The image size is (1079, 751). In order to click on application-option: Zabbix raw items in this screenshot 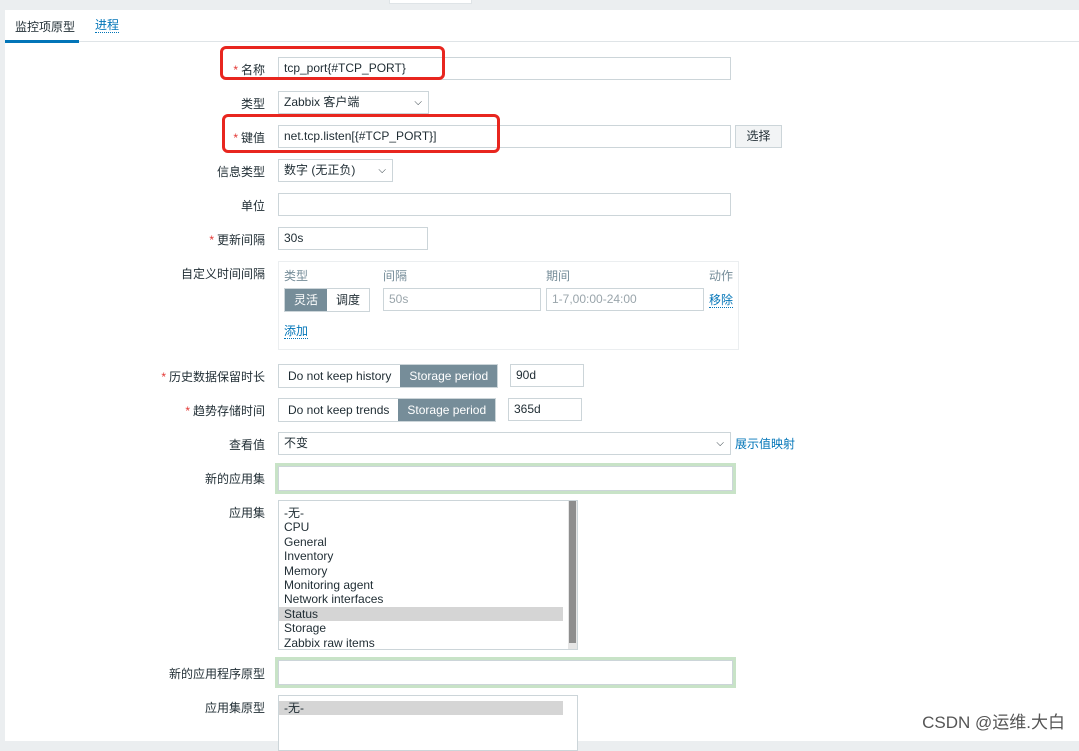, I will do `click(421, 642)`.